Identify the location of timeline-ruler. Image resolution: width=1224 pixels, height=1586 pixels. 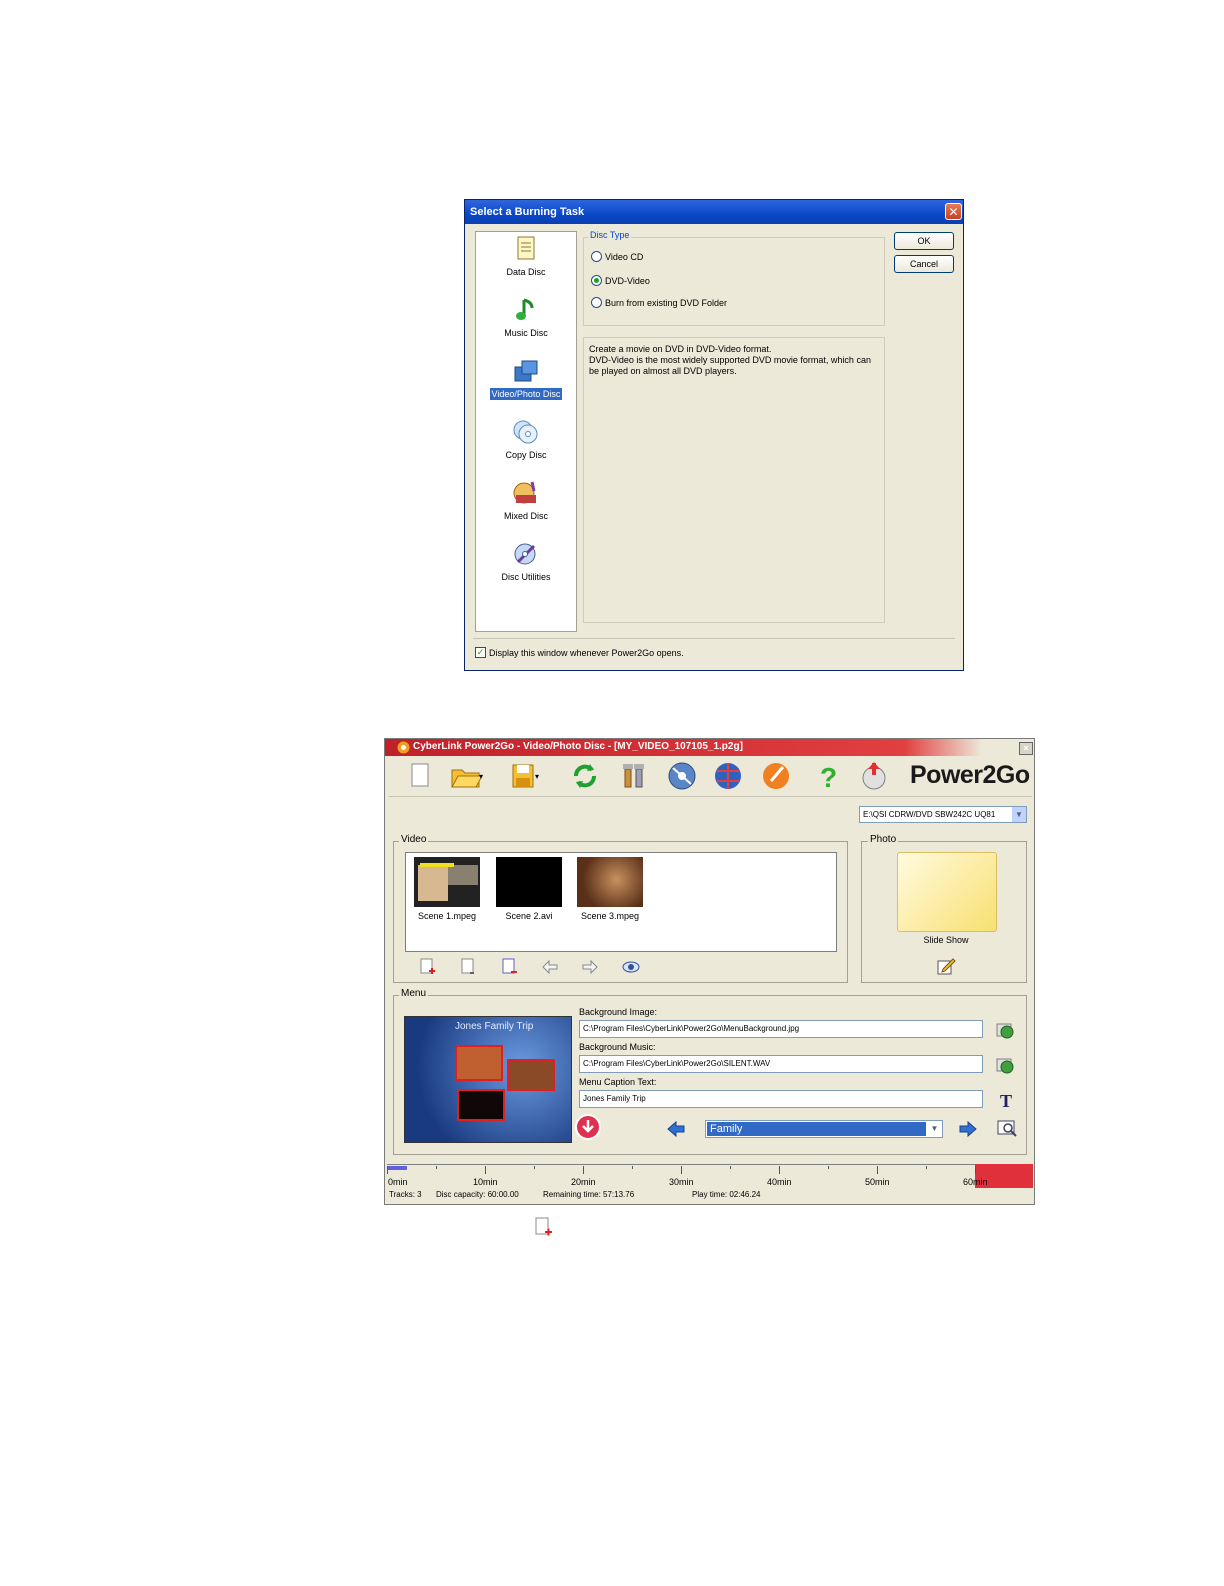
(710, 1164).